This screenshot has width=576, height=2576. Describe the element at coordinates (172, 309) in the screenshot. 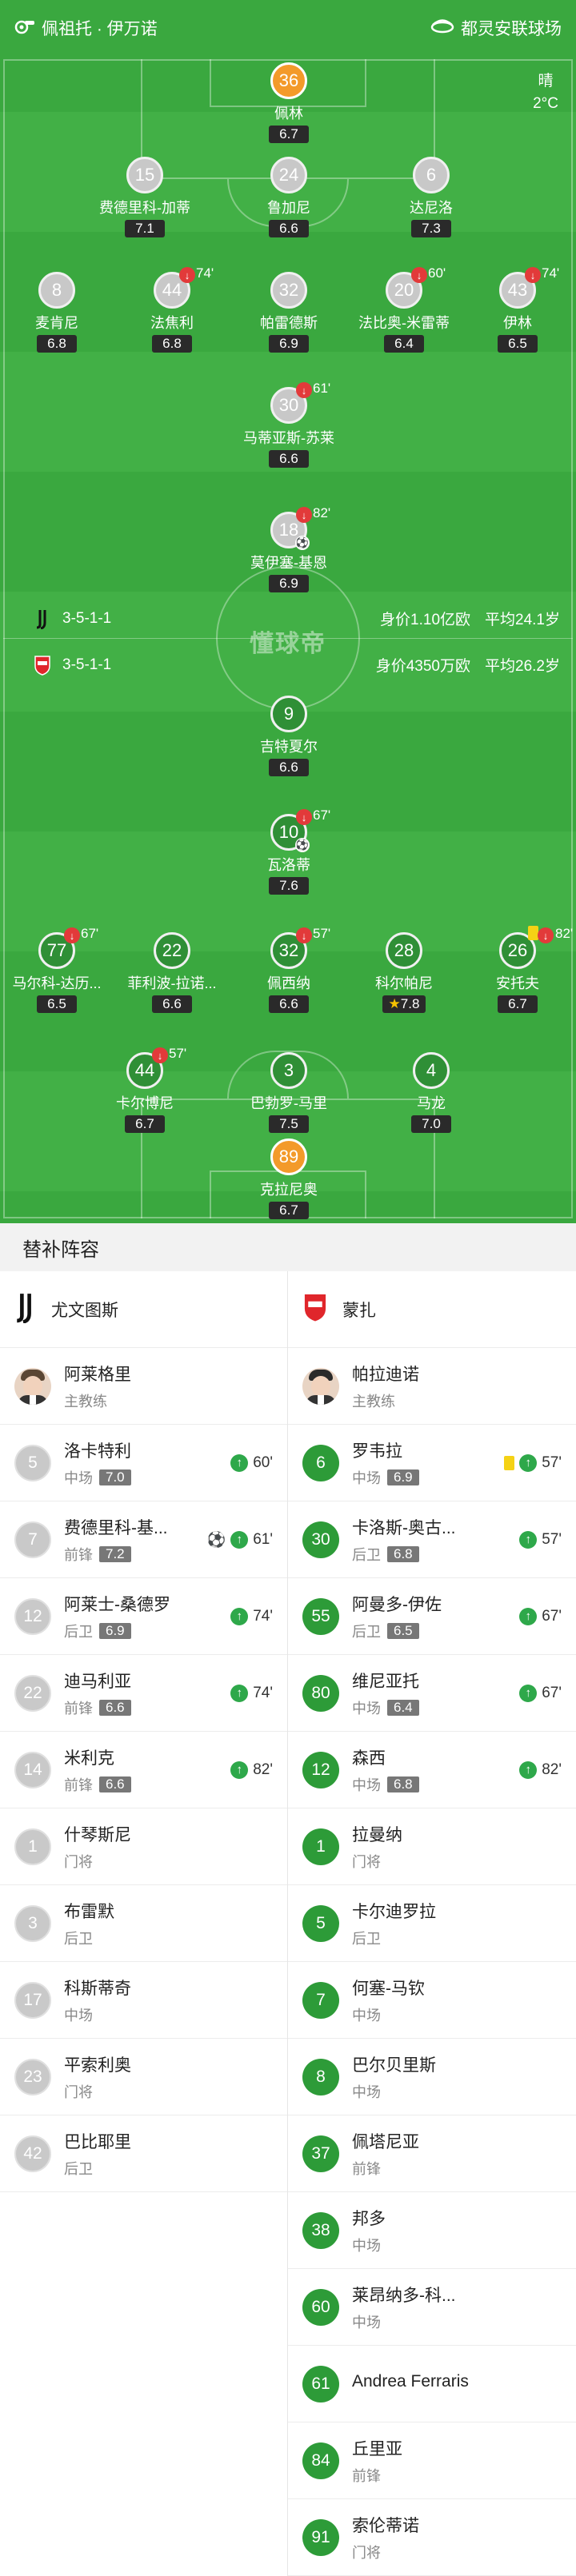

I see `pitch-player: 44 法焦利 6.8 ↓ 74'` at that location.